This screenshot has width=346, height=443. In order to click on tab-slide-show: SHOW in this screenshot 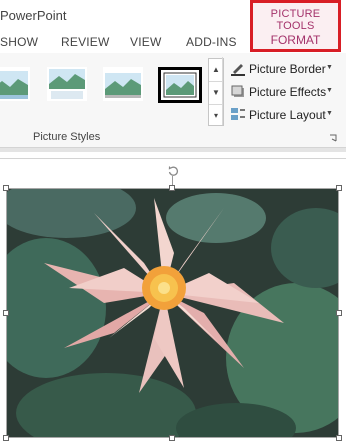, I will do `click(19, 42)`.